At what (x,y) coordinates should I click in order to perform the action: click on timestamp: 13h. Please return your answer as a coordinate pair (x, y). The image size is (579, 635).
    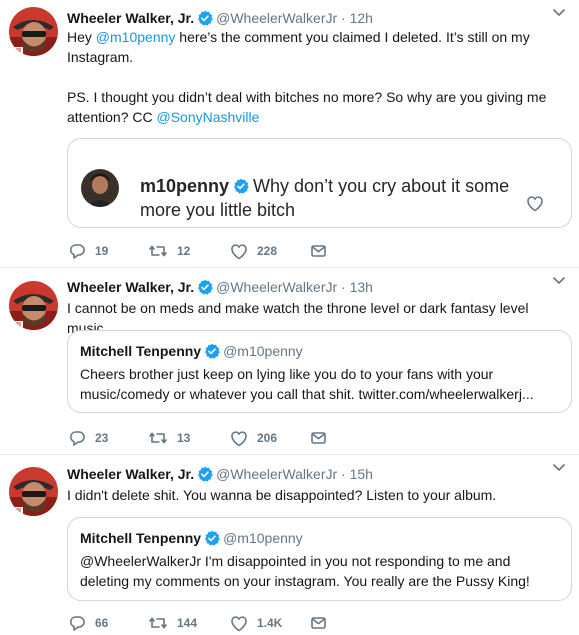
    Looking at the image, I should click on (361, 287).